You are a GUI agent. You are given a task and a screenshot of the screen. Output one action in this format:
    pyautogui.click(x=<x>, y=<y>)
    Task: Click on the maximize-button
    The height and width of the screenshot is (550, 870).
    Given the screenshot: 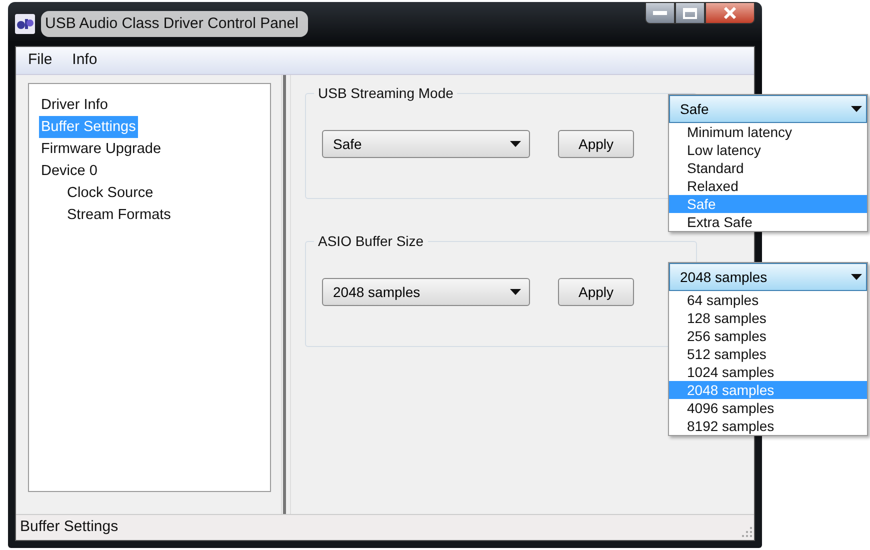 What is the action you would take?
    pyautogui.click(x=690, y=13)
    